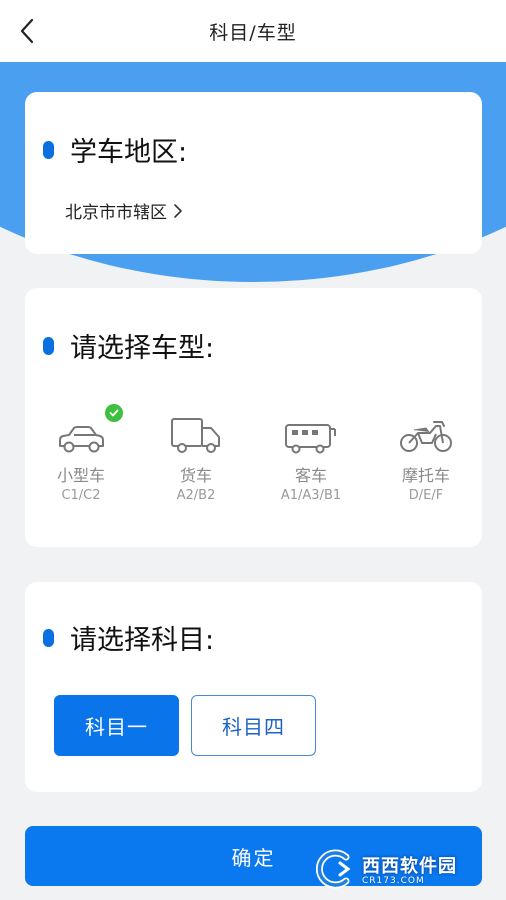 The image size is (506, 900). Describe the element at coordinates (426, 462) in the screenshot. I see `vehicle-option-motorcycle: 摩托车 D/E/F` at that location.